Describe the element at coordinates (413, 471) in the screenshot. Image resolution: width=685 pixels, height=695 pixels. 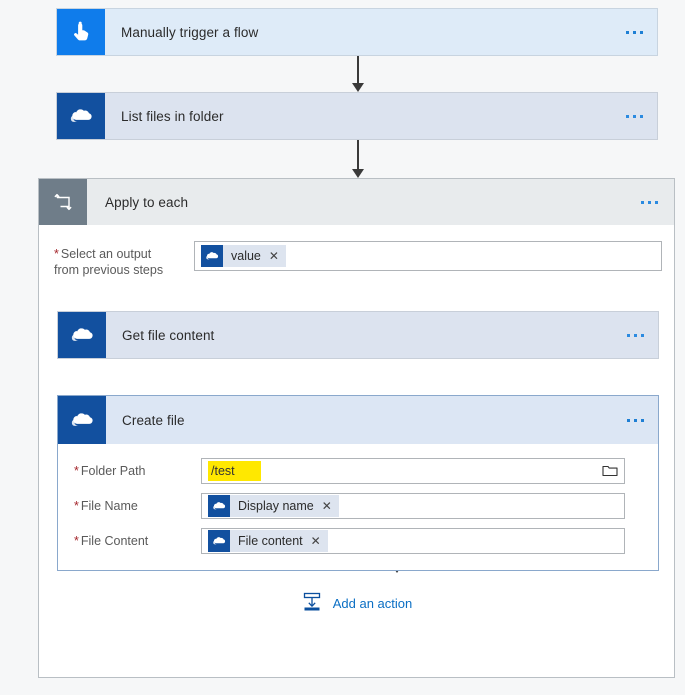
I see `folder-path-input: /test` at that location.